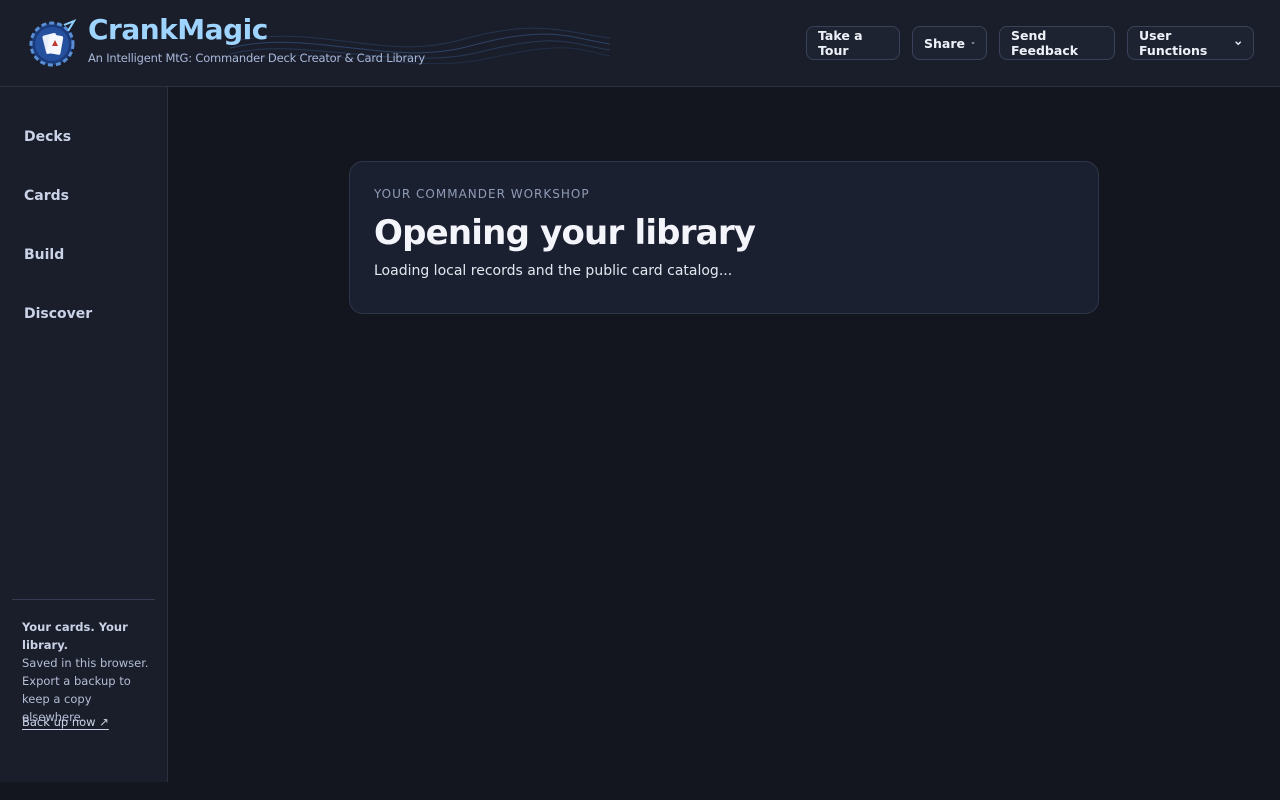 This screenshot has height=800, width=1280. What do you see at coordinates (1173, 43) in the screenshot?
I see `user-functions-label: User Functions` at bounding box center [1173, 43].